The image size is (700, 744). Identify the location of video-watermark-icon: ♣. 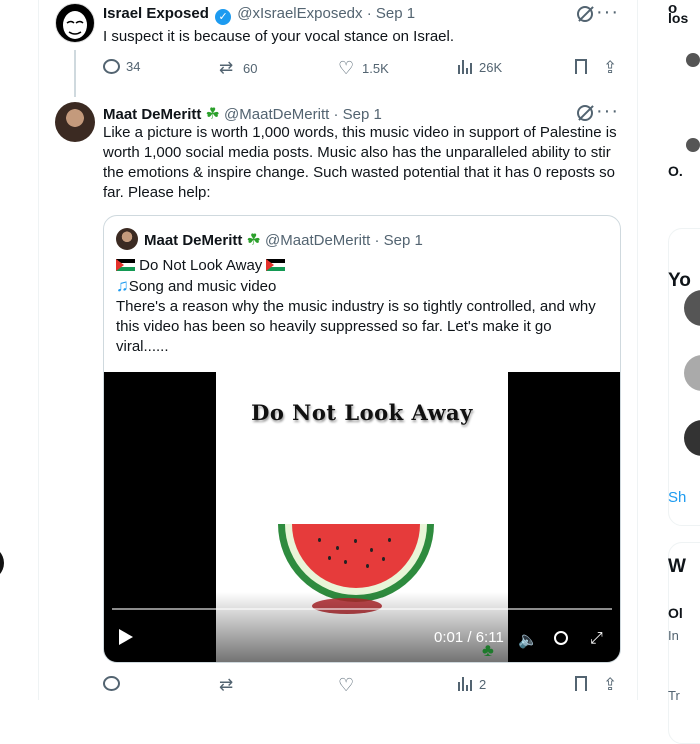
(488, 650).